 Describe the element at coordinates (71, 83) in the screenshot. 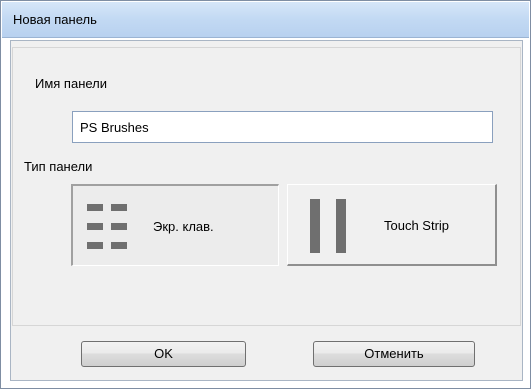

I see `panel-name-label: Имя панели` at that location.